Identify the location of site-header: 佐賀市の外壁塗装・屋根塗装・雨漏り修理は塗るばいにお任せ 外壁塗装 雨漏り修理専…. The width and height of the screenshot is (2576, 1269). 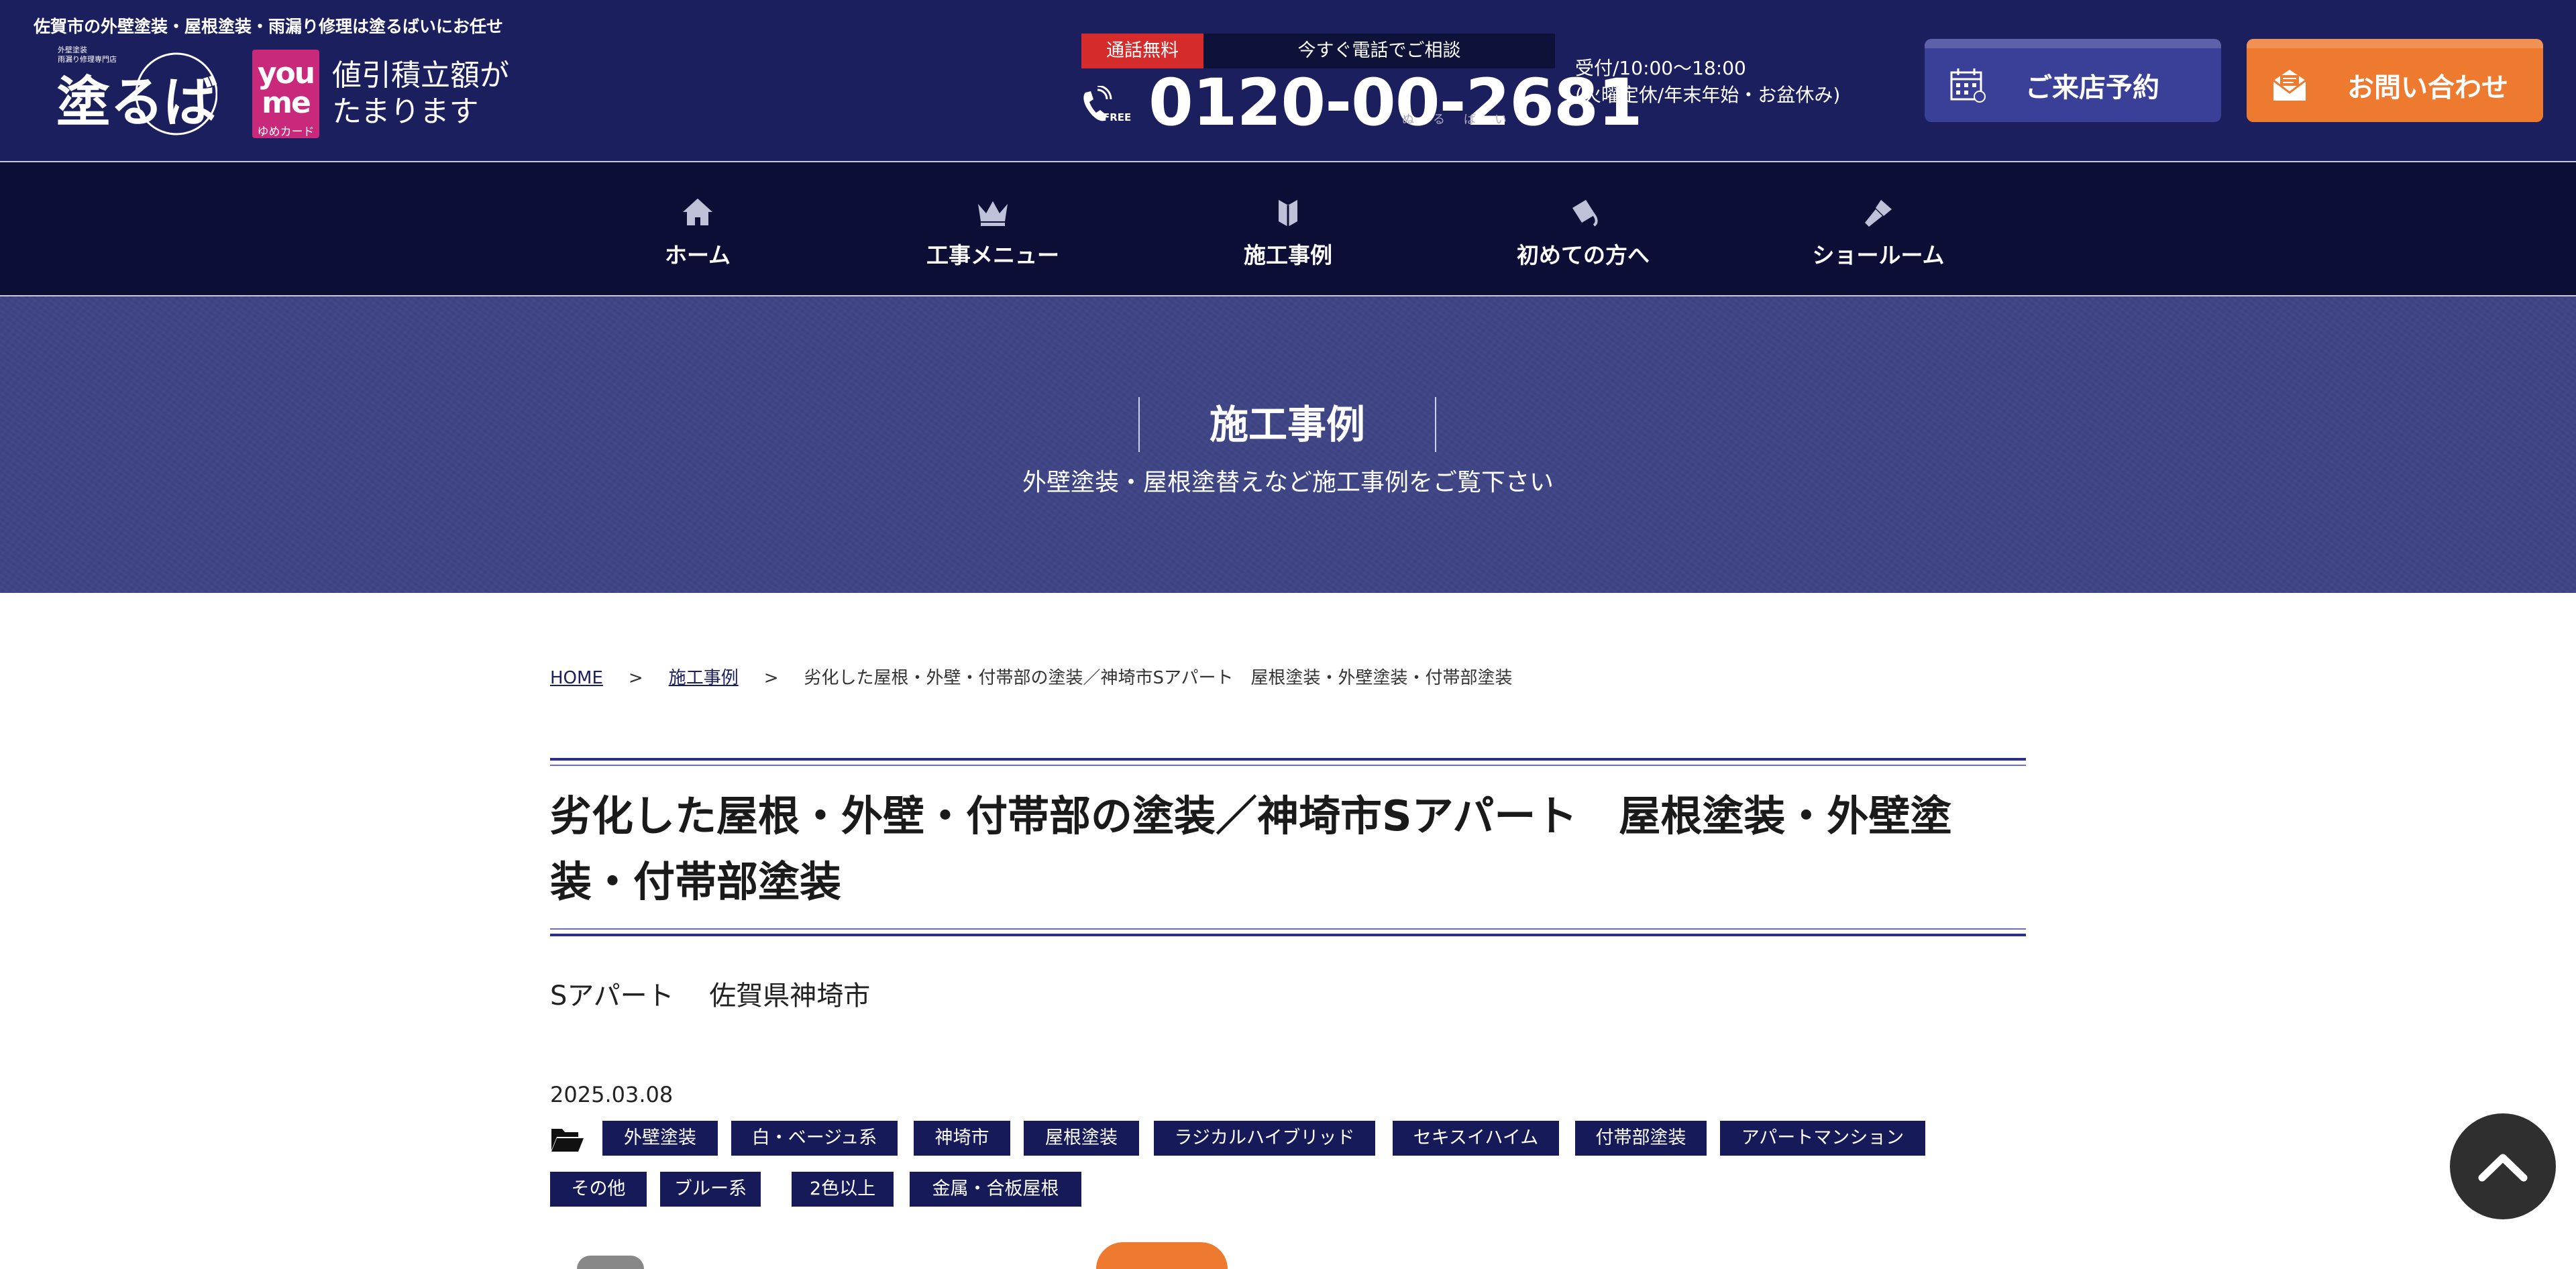
(1288, 80).